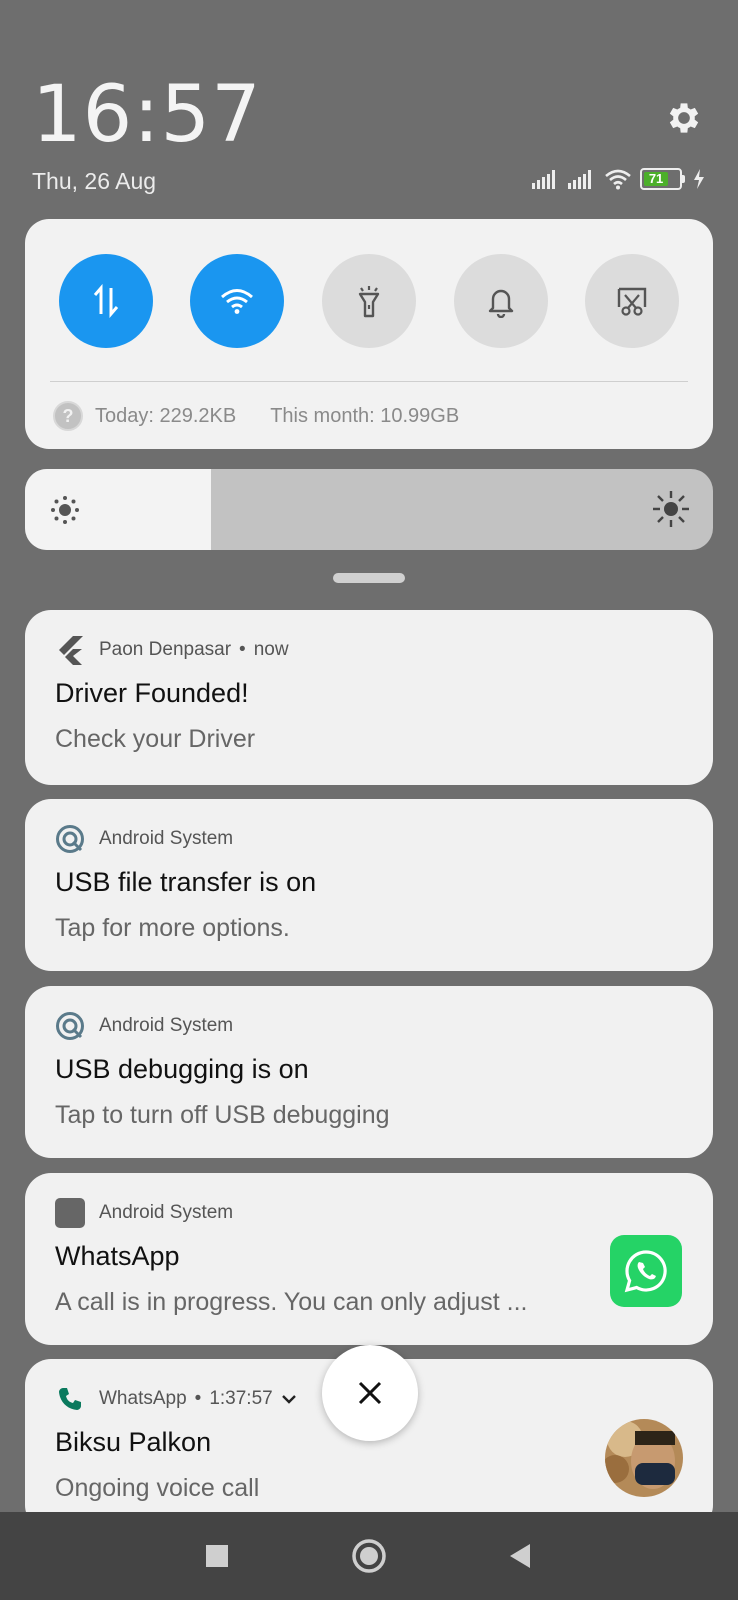 The width and height of the screenshot is (738, 1600). What do you see at coordinates (65, 510) in the screenshot?
I see `brightness-low-icon` at bounding box center [65, 510].